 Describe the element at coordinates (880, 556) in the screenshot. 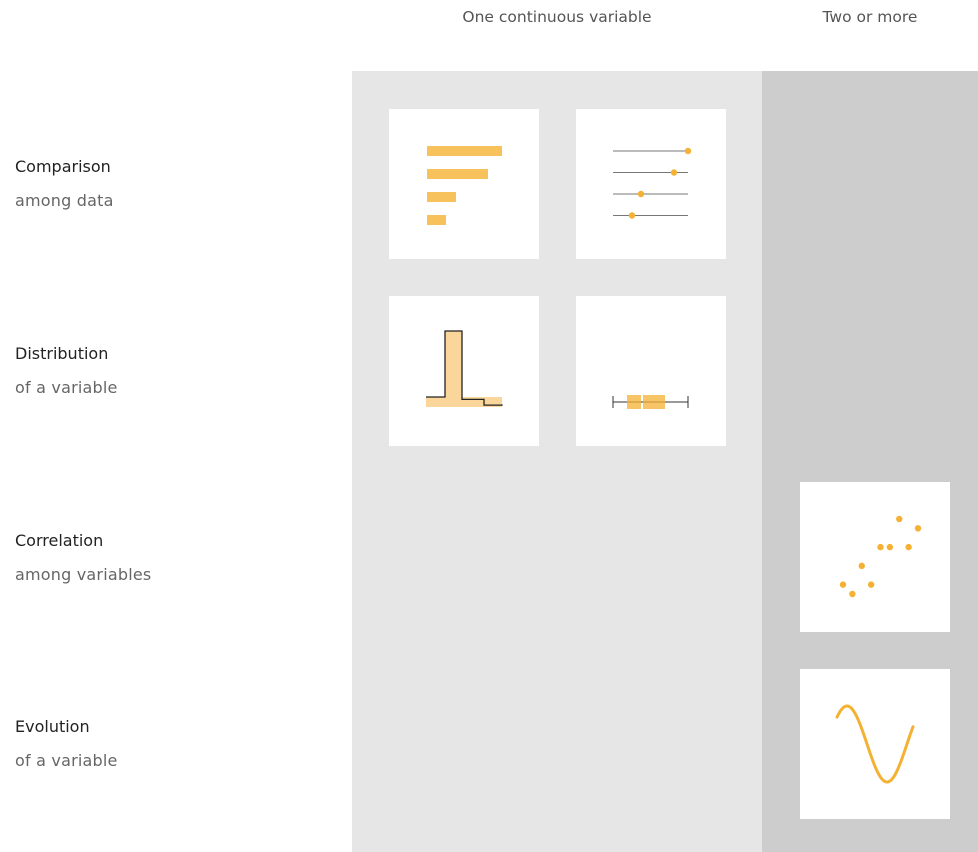

I see `scatter-plot-icon` at that location.